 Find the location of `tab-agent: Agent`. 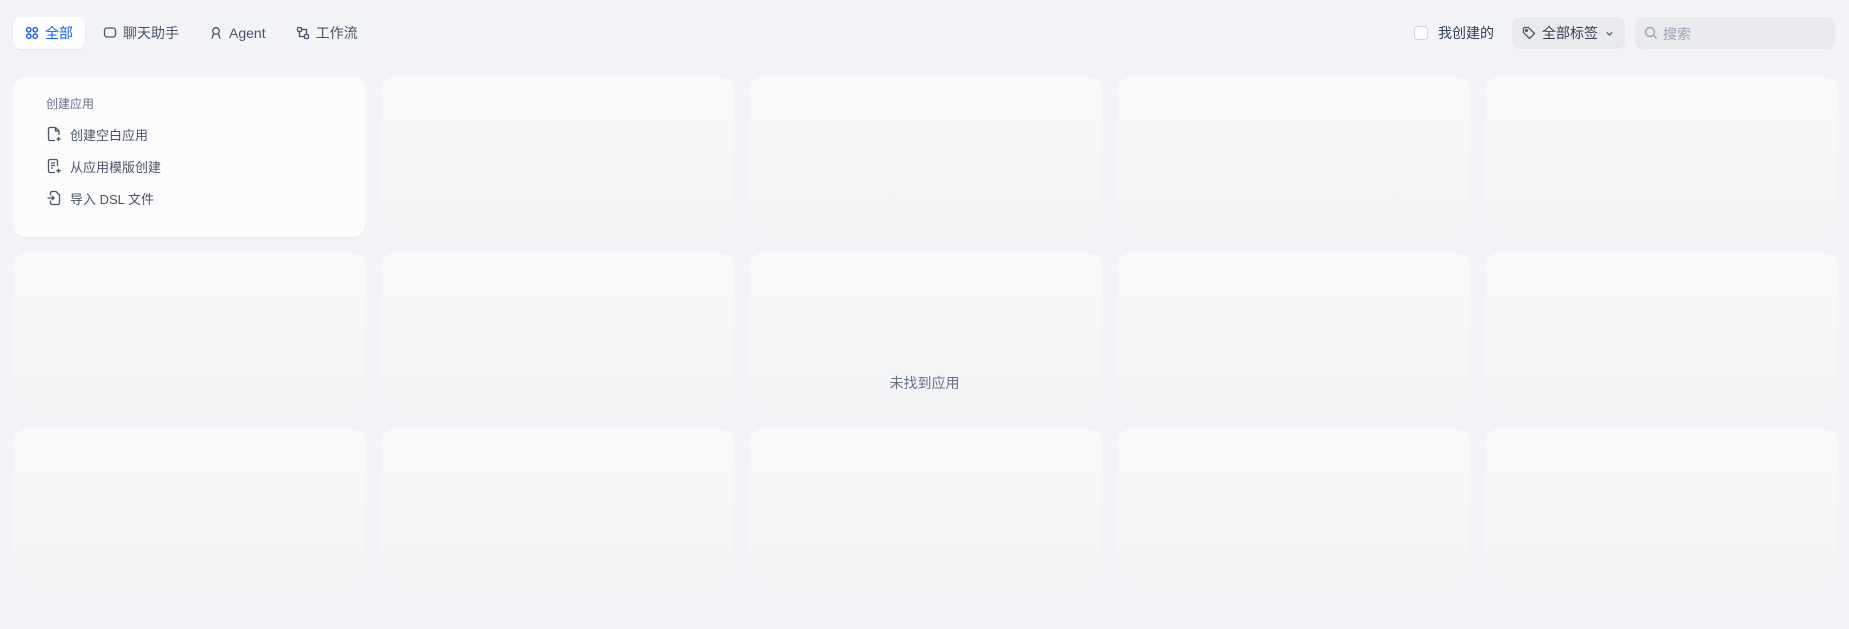

tab-agent: Agent is located at coordinates (237, 33).